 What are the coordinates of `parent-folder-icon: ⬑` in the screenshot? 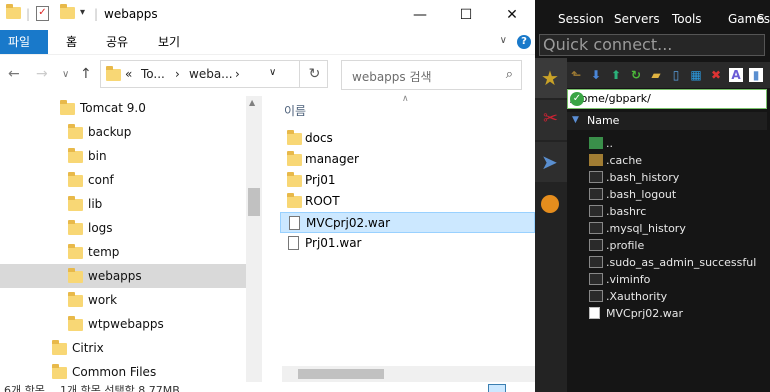 It's located at (576, 75).